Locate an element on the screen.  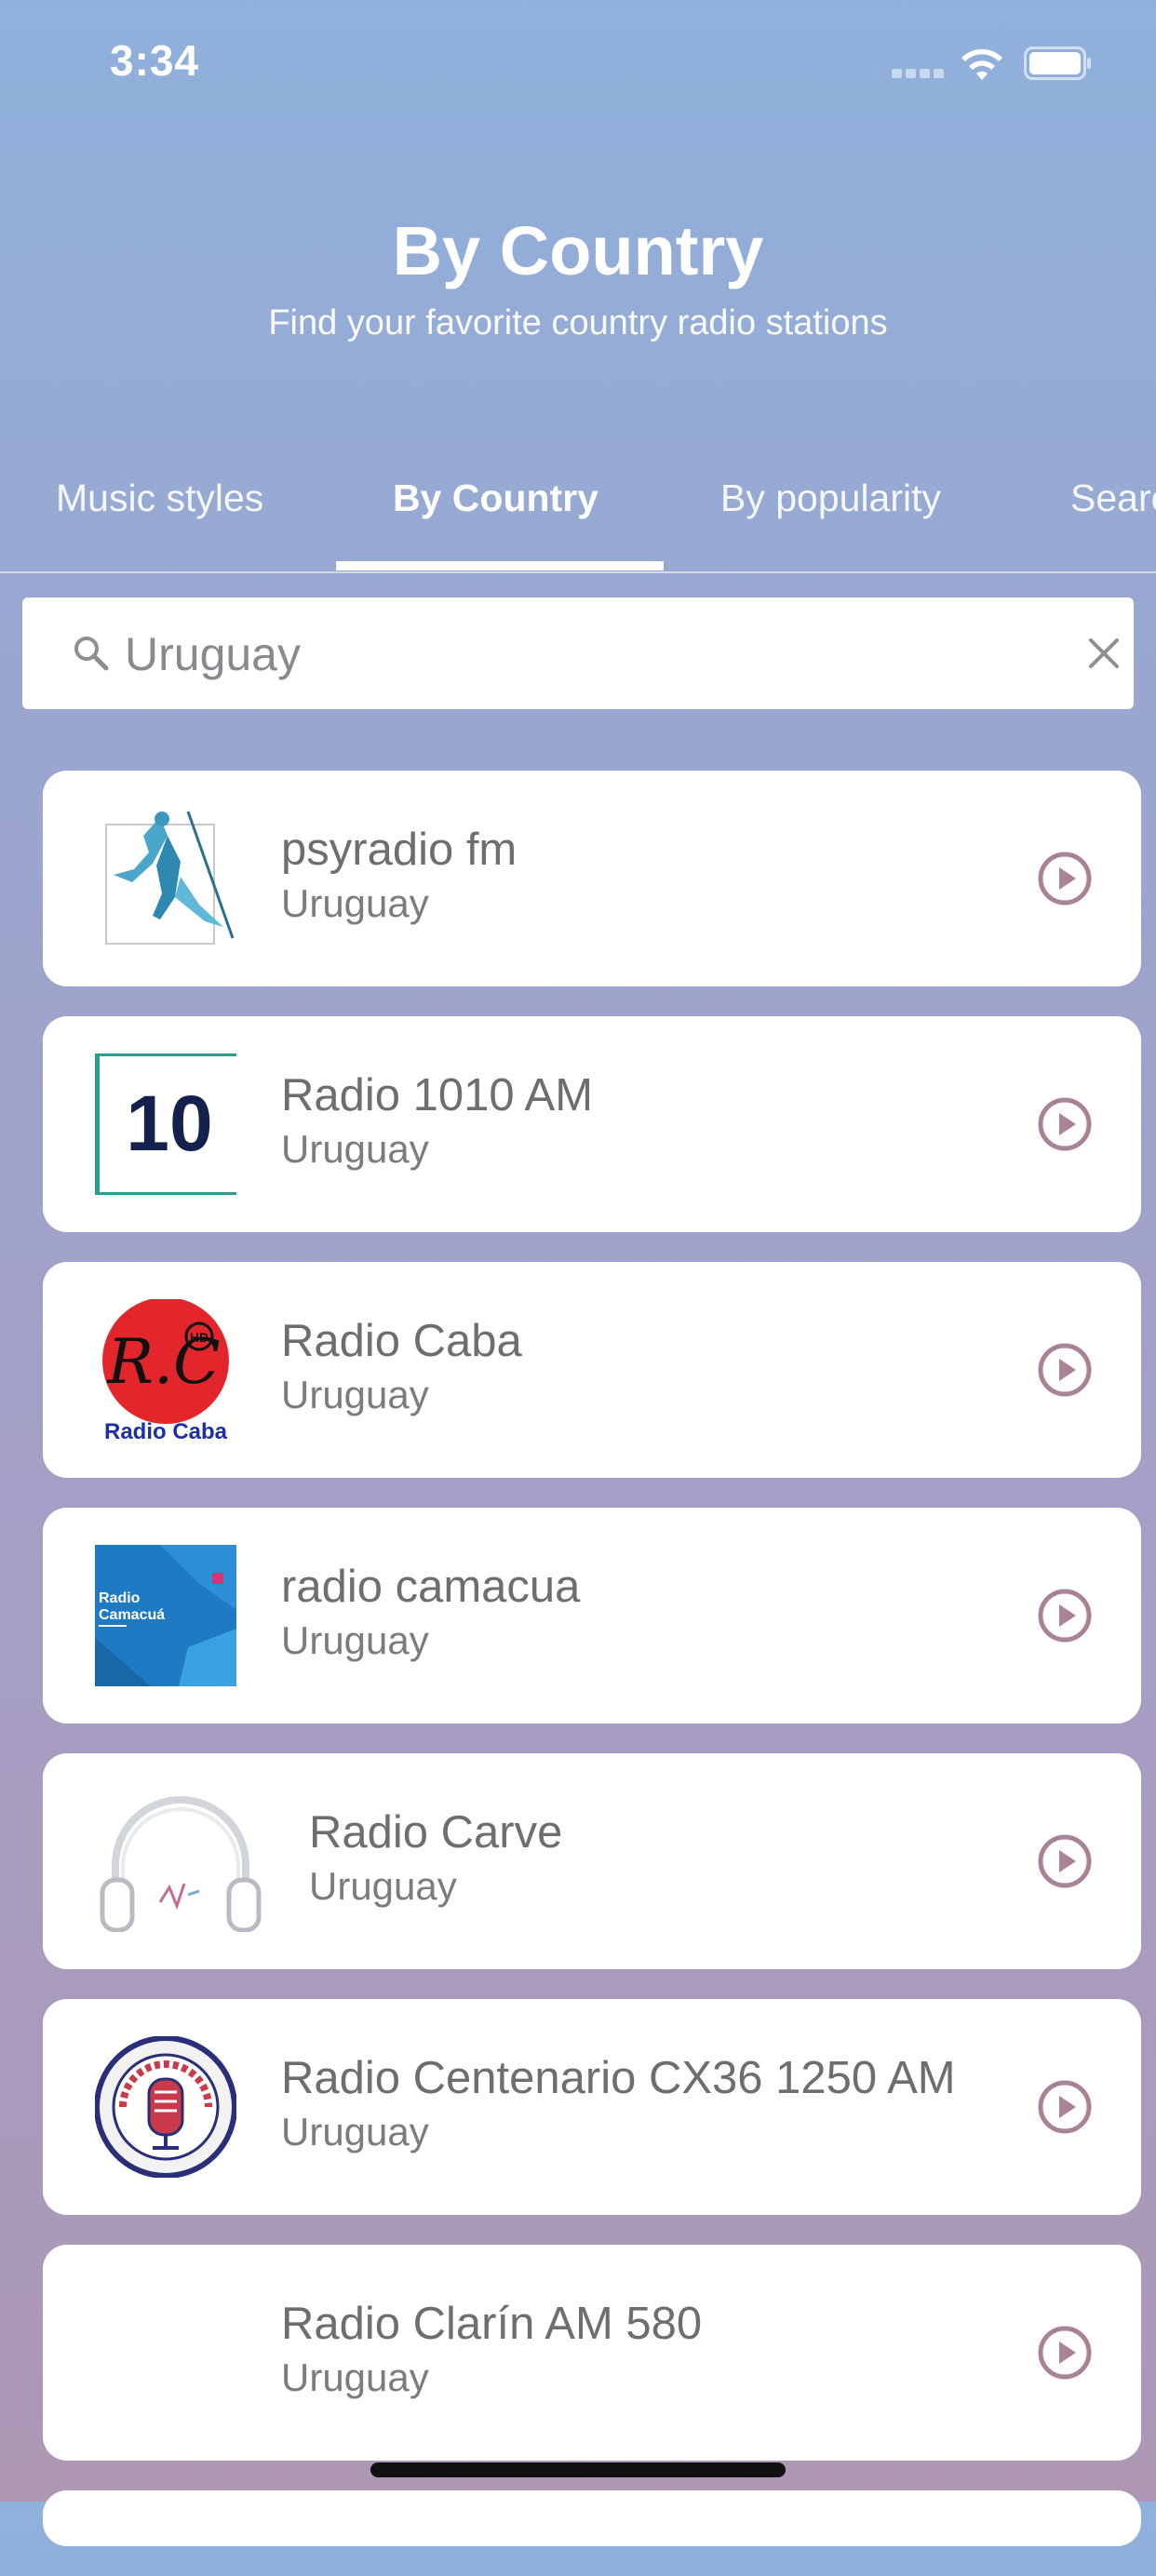
station-card: 10 Radio 1010 AM Uruguay is located at coordinates (592, 1124).